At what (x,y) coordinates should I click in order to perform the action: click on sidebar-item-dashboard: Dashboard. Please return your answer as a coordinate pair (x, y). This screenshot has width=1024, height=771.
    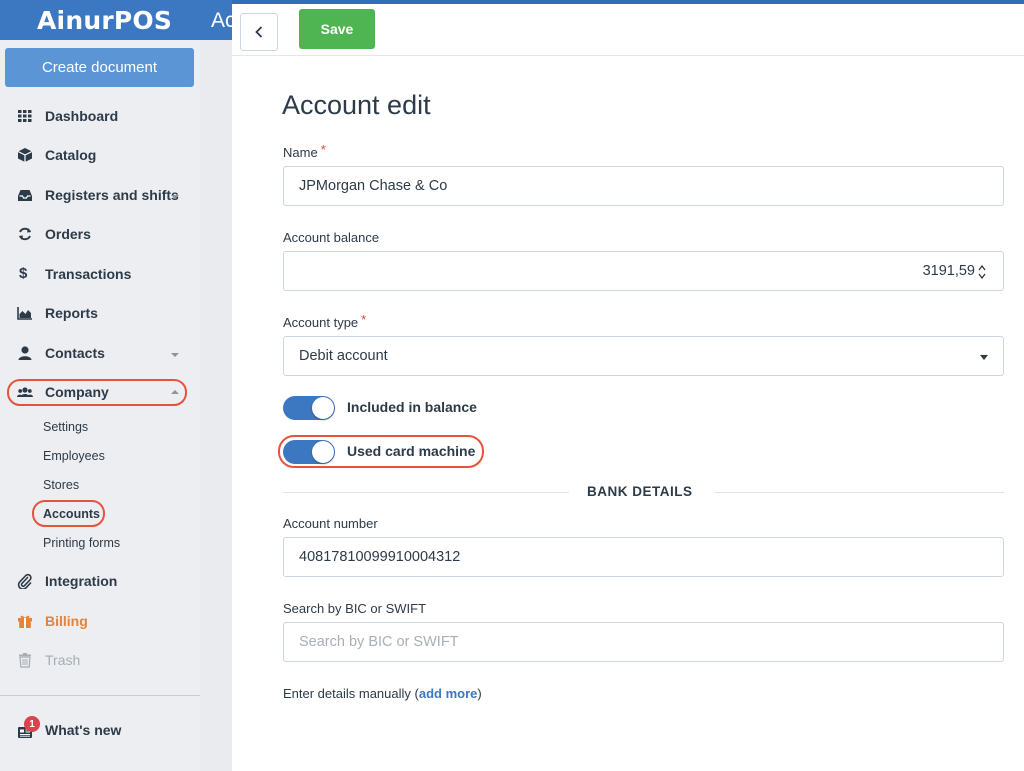
    Looking at the image, I should click on (100, 116).